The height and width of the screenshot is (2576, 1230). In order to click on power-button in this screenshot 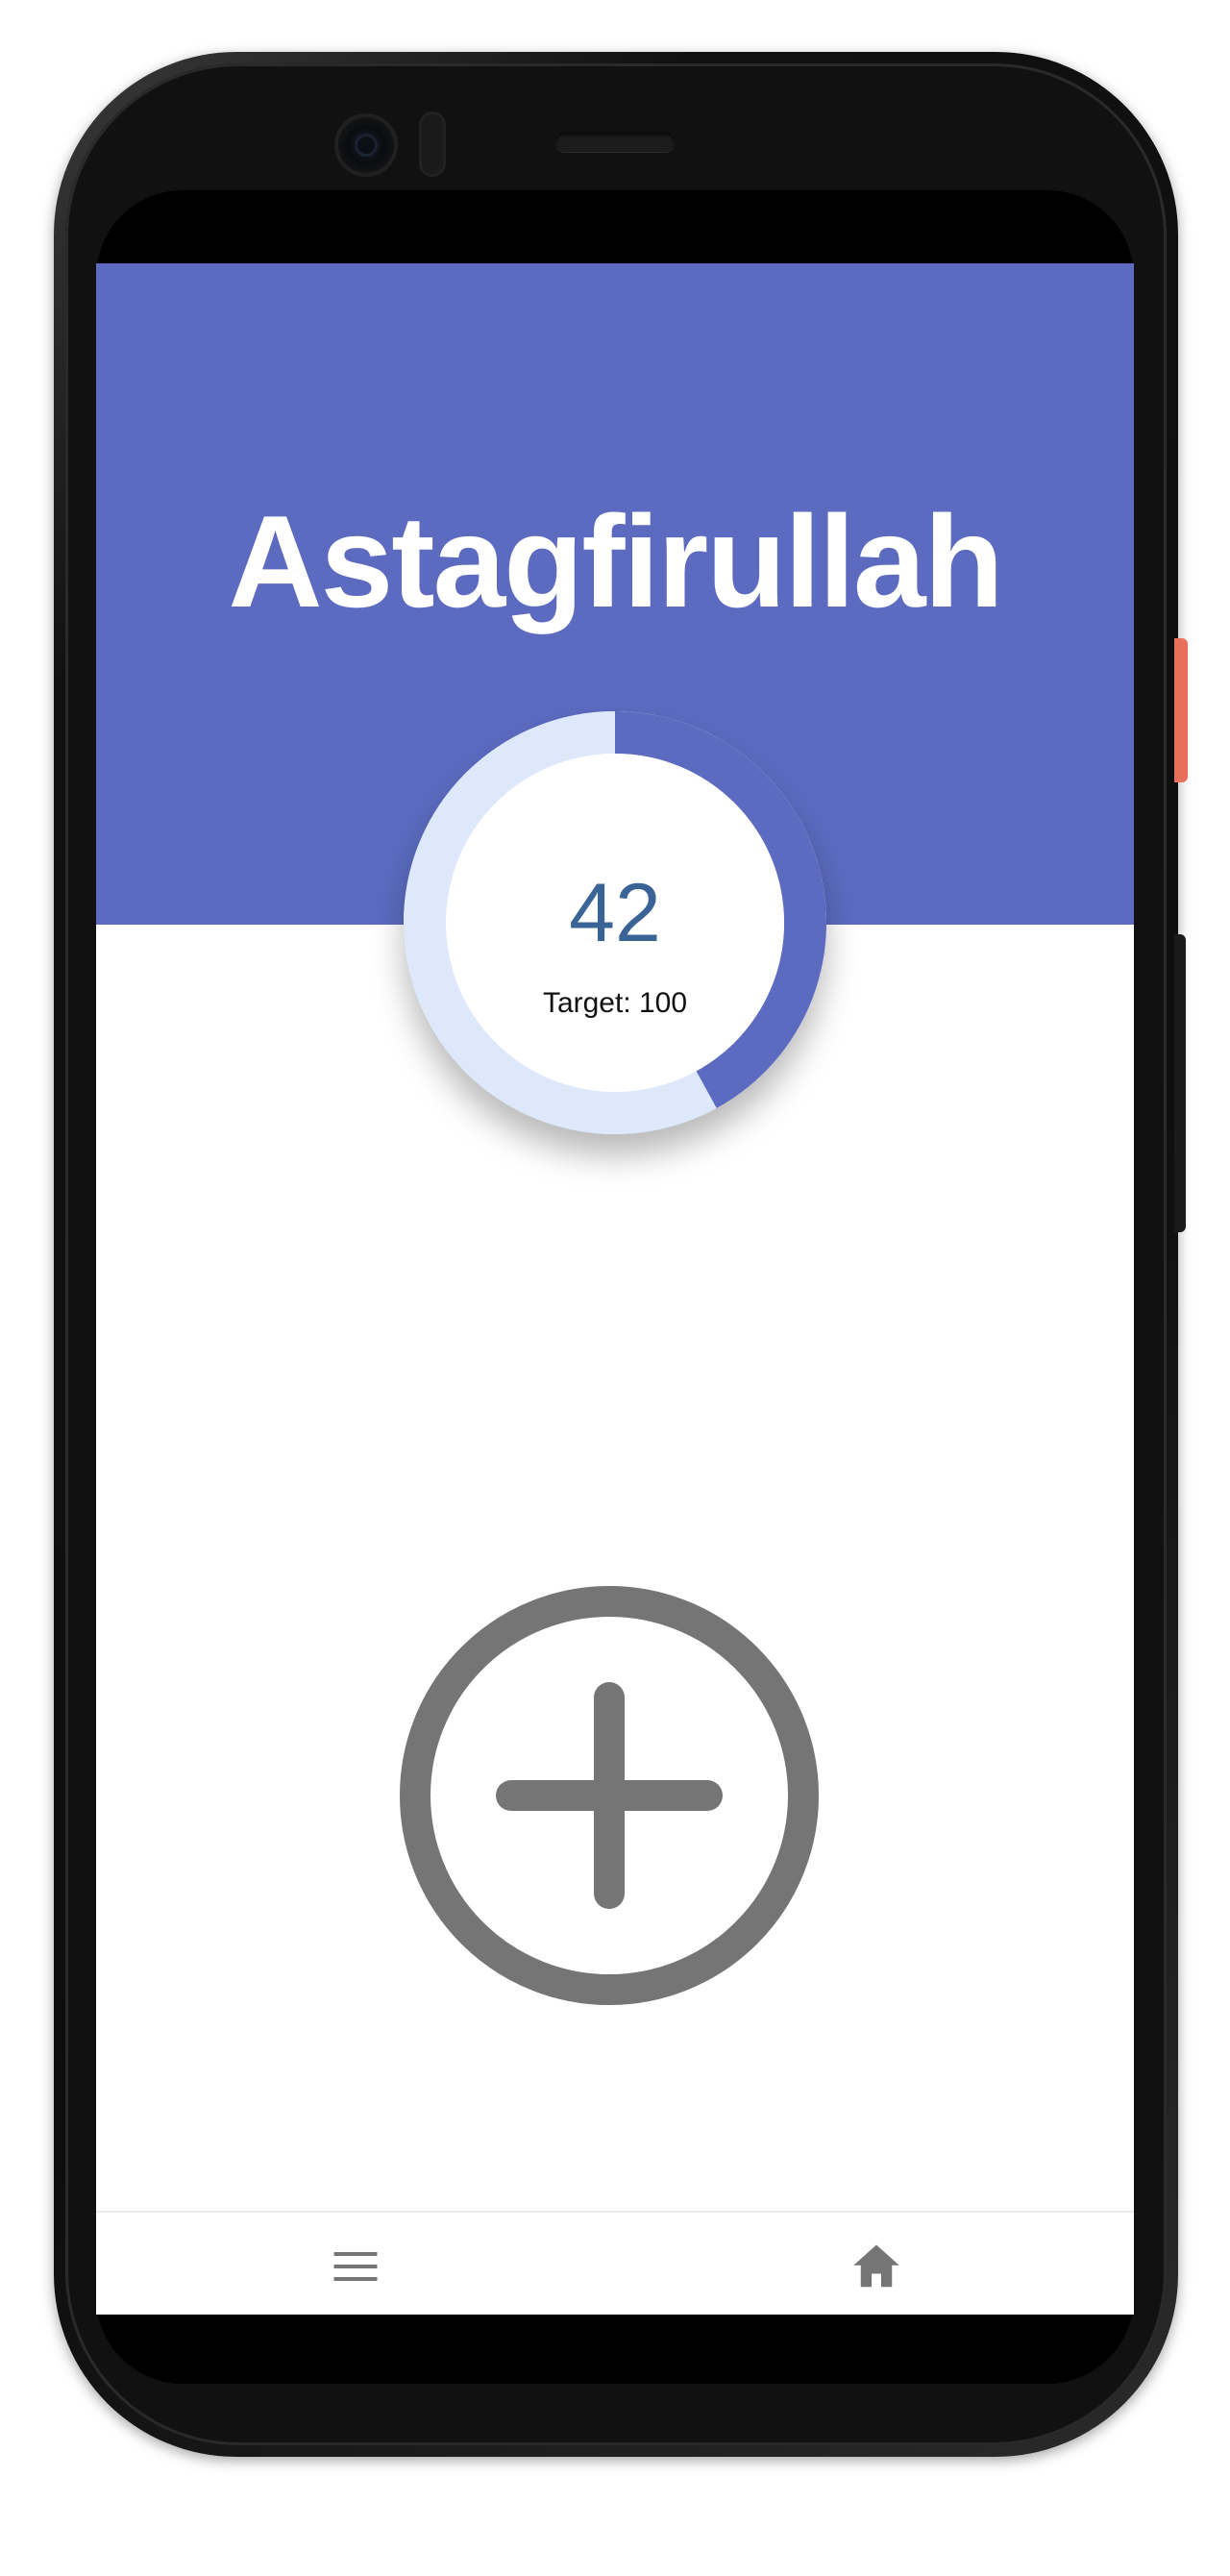, I will do `click(1181, 710)`.